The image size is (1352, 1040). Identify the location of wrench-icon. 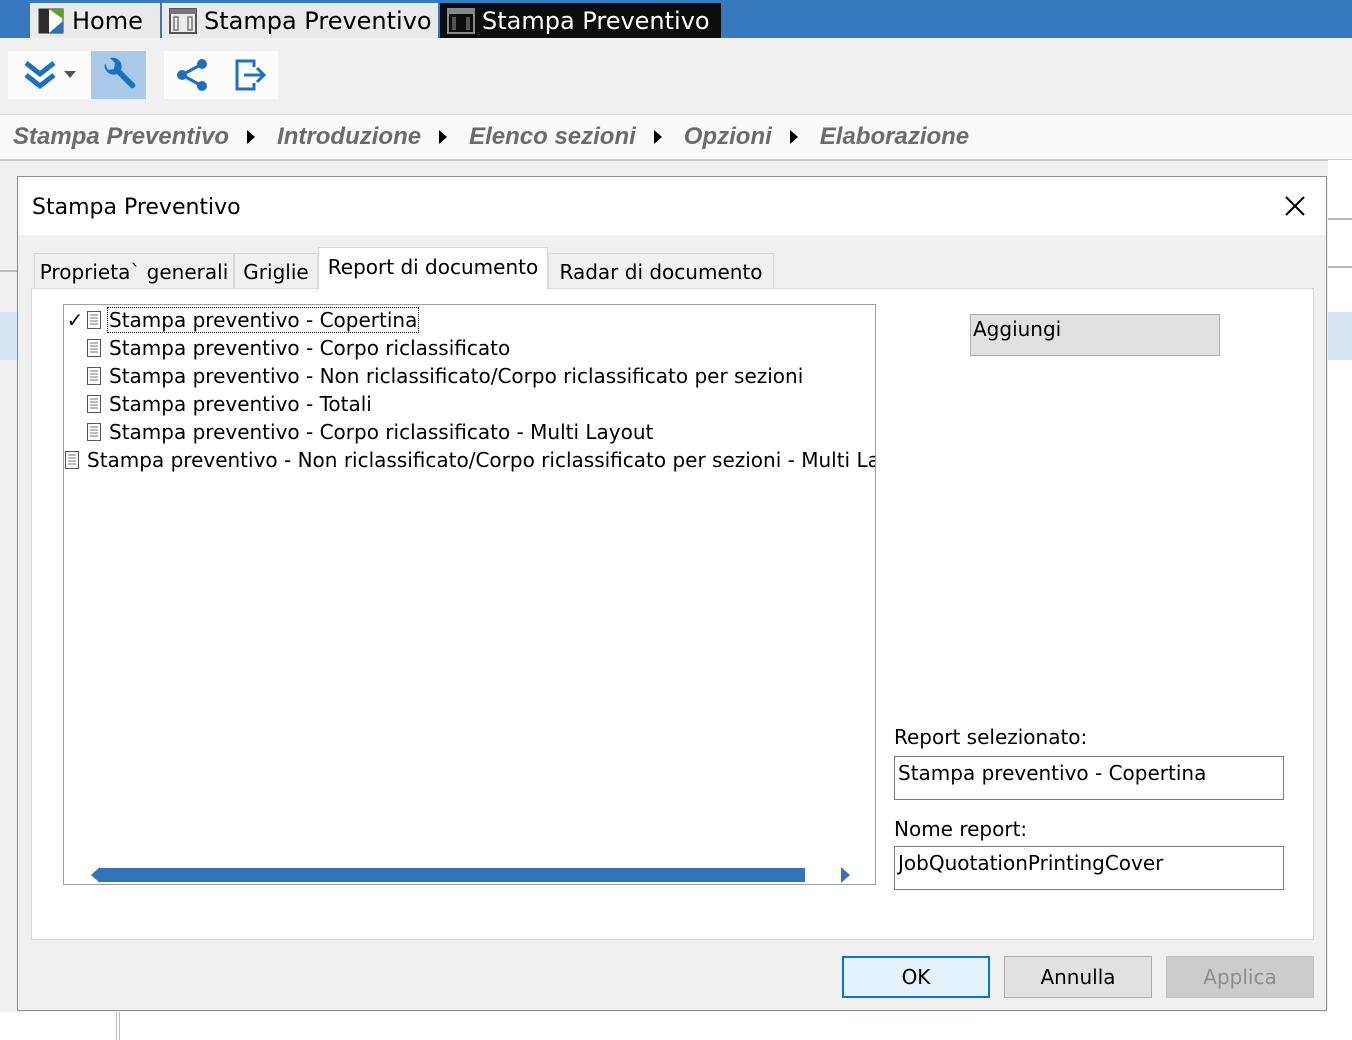
(119, 73).